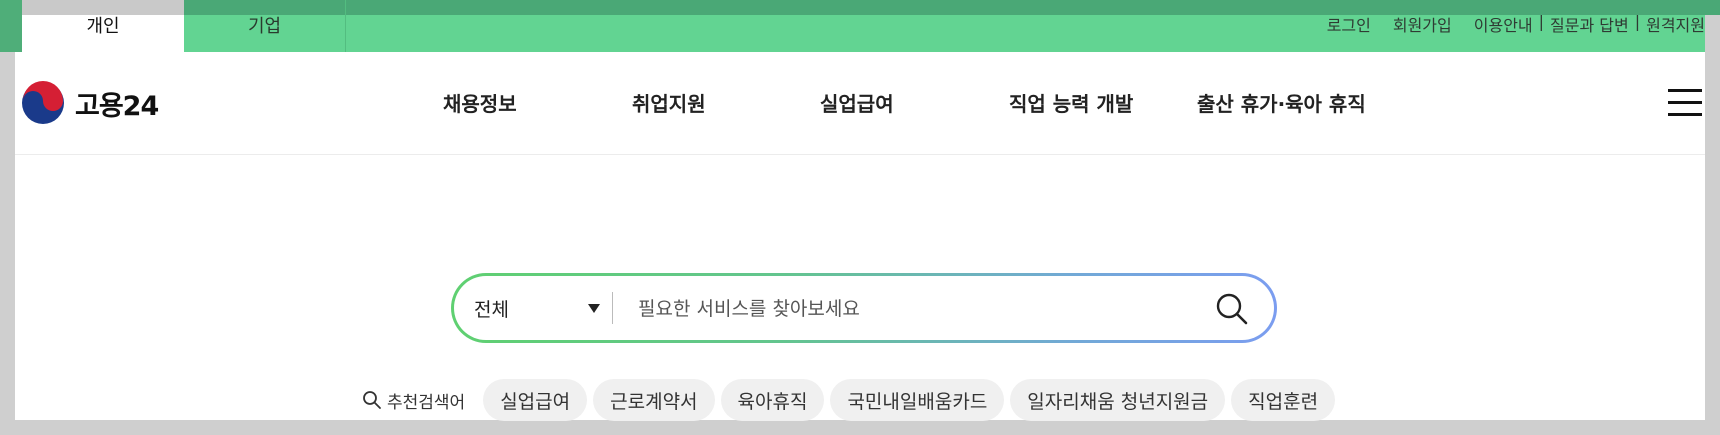 This screenshot has width=1720, height=435. Describe the element at coordinates (1071, 102) in the screenshot. I see `nav-vocational-training: 직업 능력 개발` at that location.